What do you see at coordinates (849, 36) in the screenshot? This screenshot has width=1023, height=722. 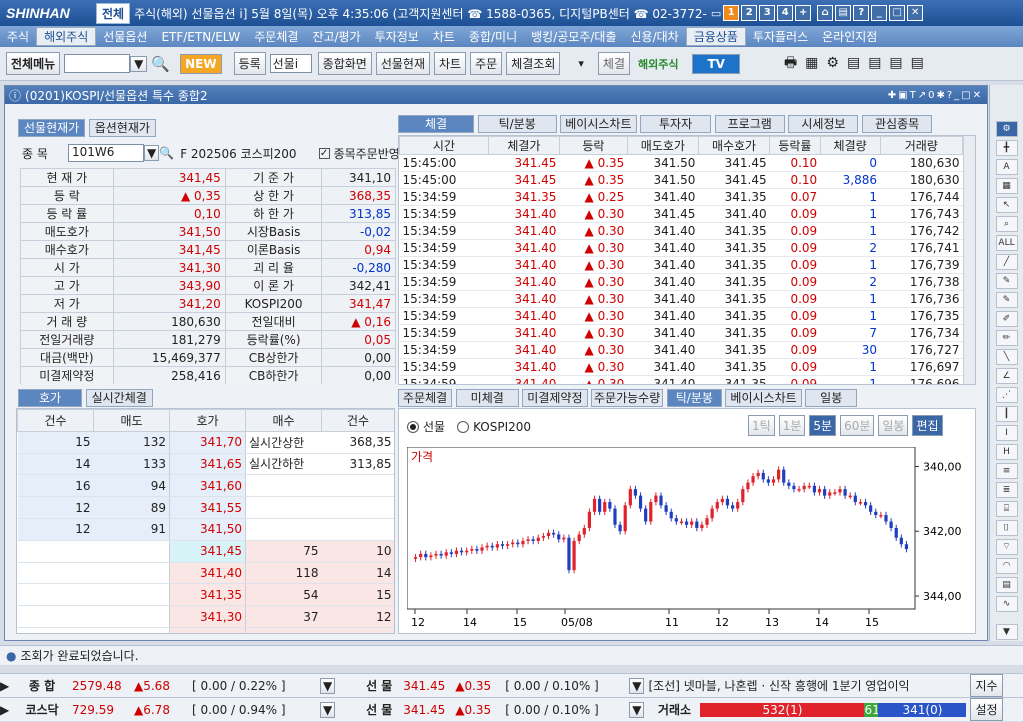 I see `menu-online-branch: 온라인지점` at bounding box center [849, 36].